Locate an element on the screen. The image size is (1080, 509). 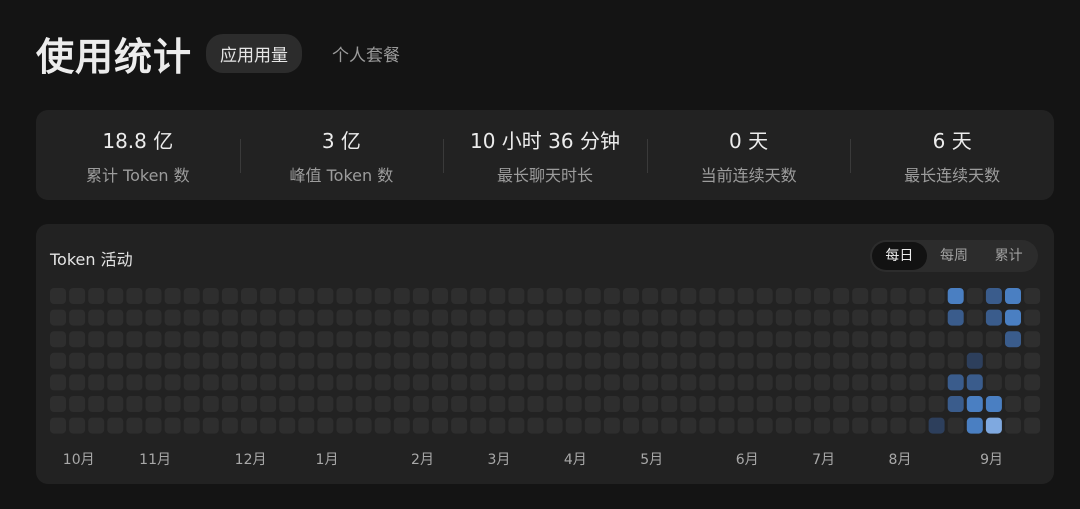
tab-app-usage: 应用用量 is located at coordinates (254, 53).